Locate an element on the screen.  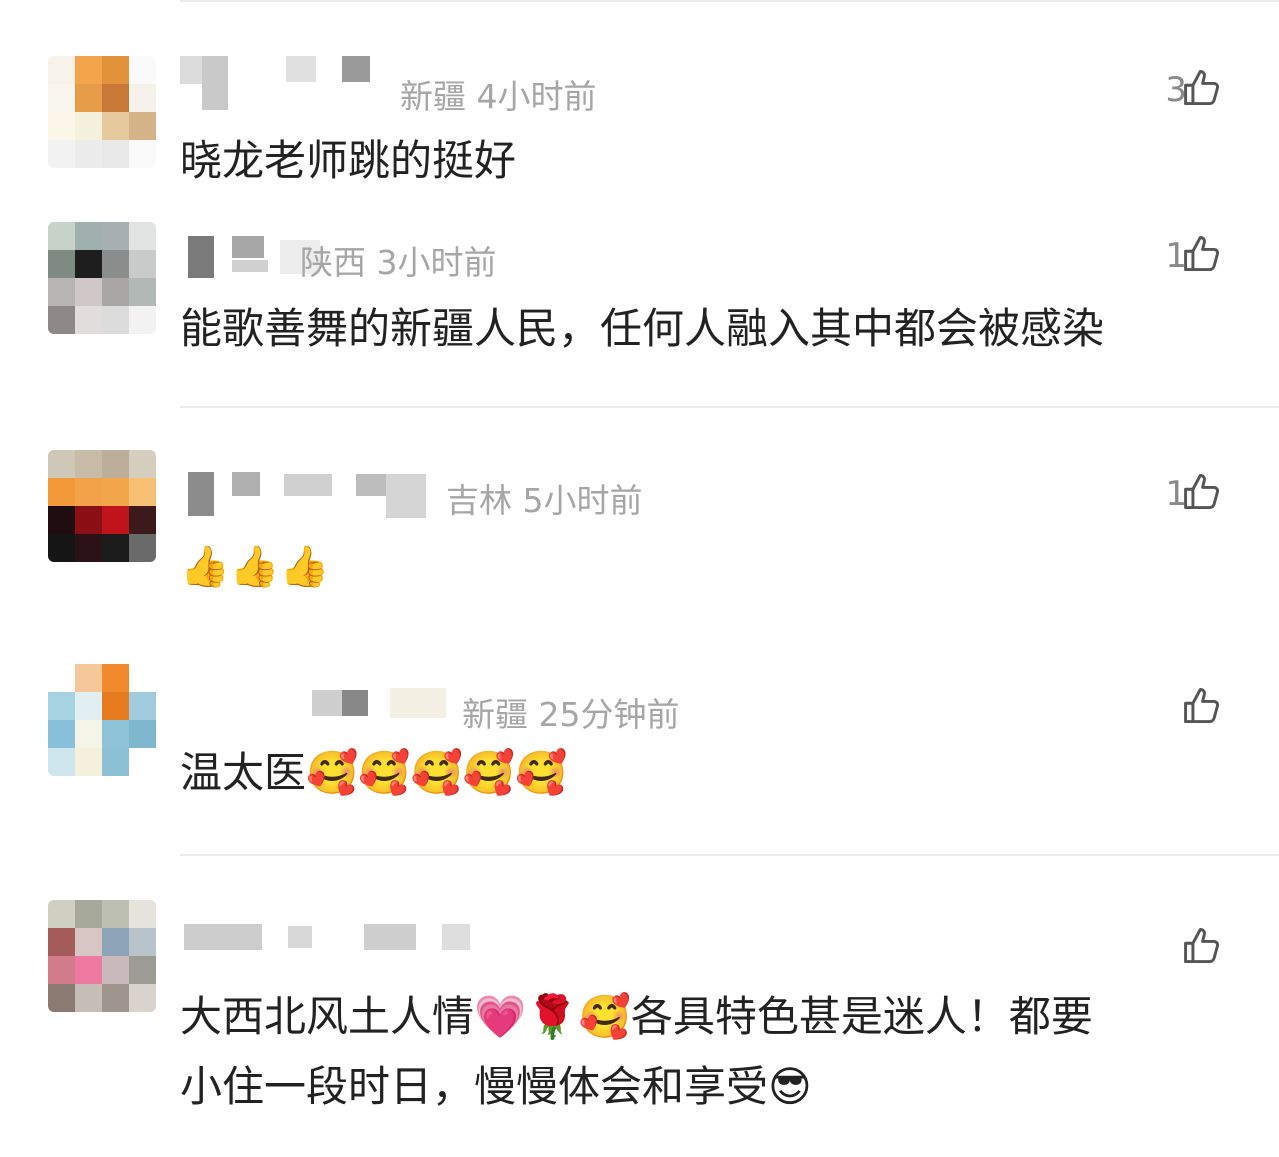
comment-location: 吉林 is located at coordinates (479, 500).